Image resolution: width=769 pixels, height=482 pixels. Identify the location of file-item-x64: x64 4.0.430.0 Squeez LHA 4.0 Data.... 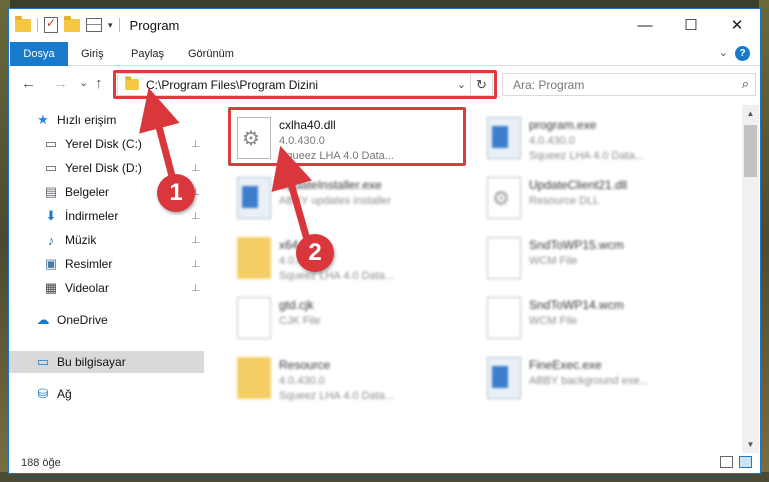
(349, 259).